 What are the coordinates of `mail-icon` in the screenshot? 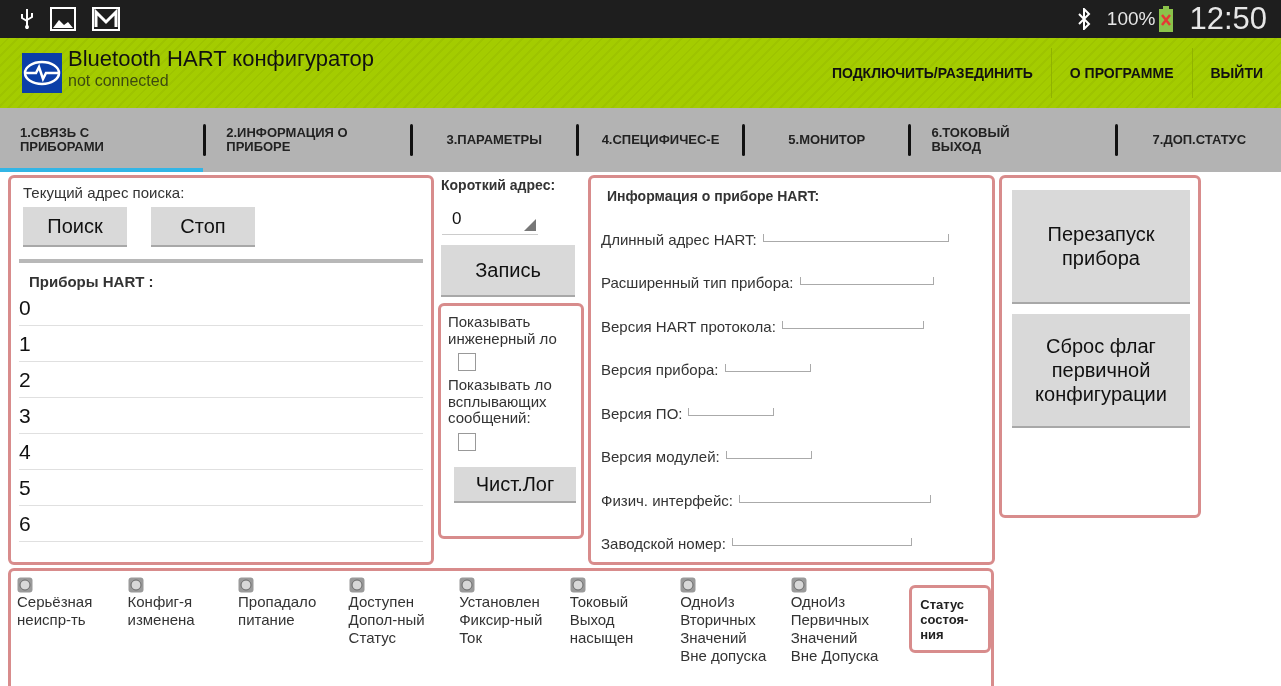 It's located at (106, 19).